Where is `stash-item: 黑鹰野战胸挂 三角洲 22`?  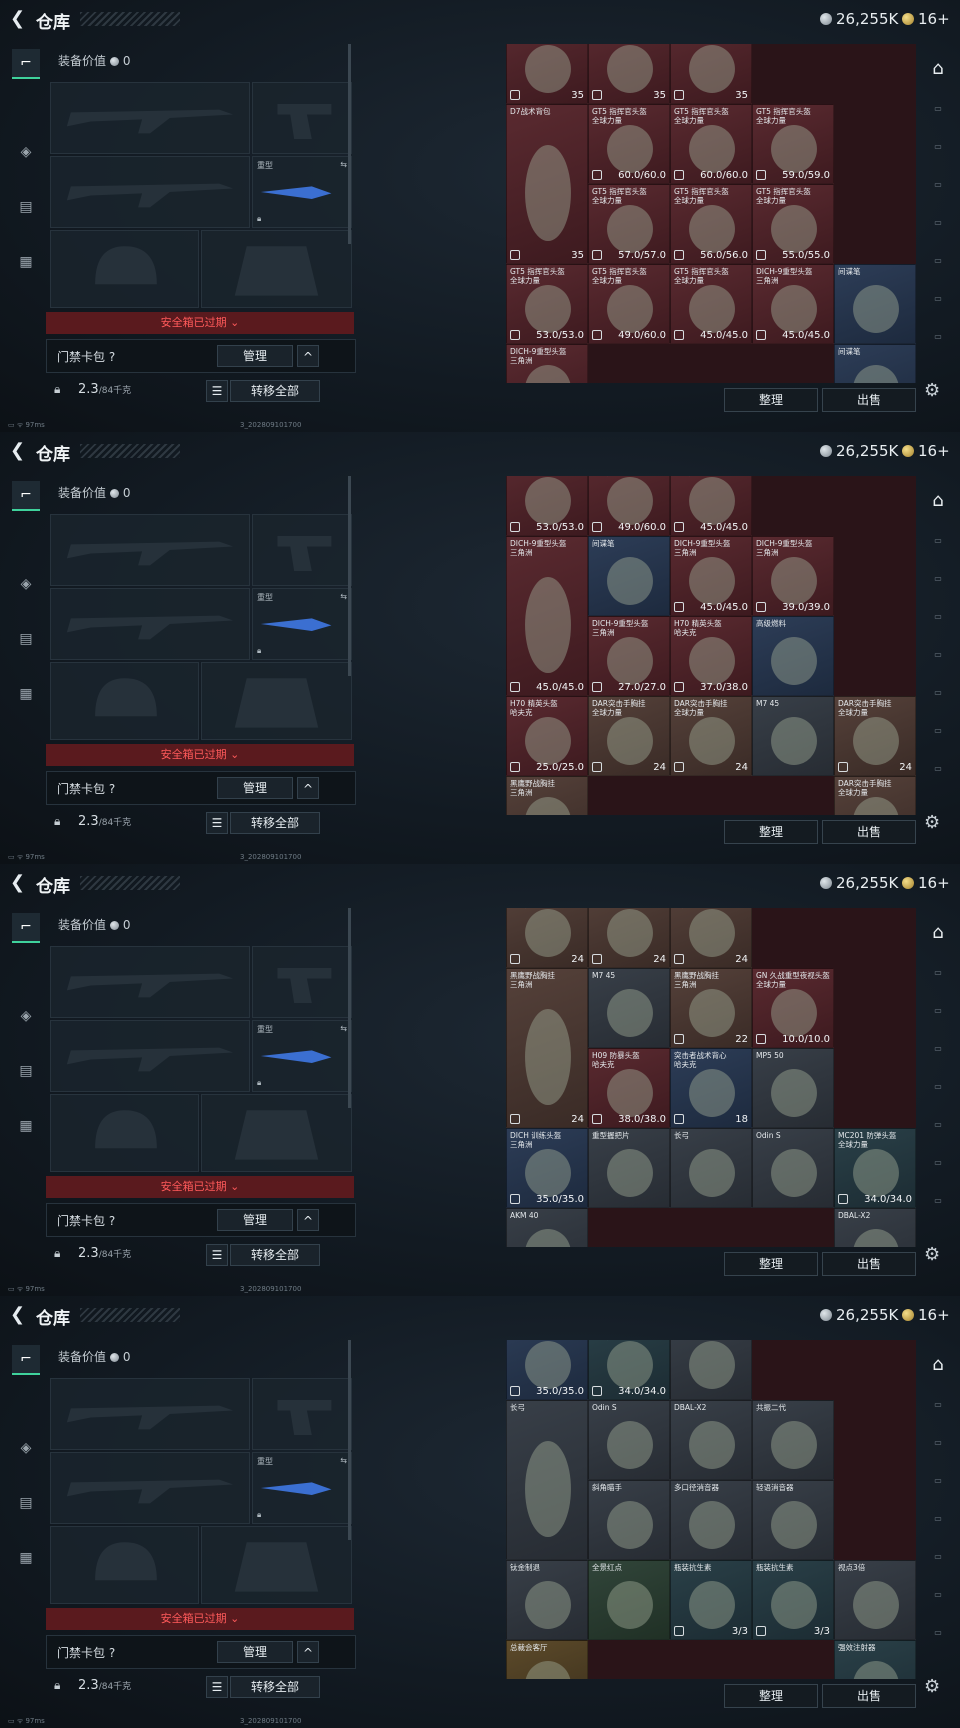 stash-item: 黑鹰野战胸挂 三角洲 22 is located at coordinates (711, 1008).